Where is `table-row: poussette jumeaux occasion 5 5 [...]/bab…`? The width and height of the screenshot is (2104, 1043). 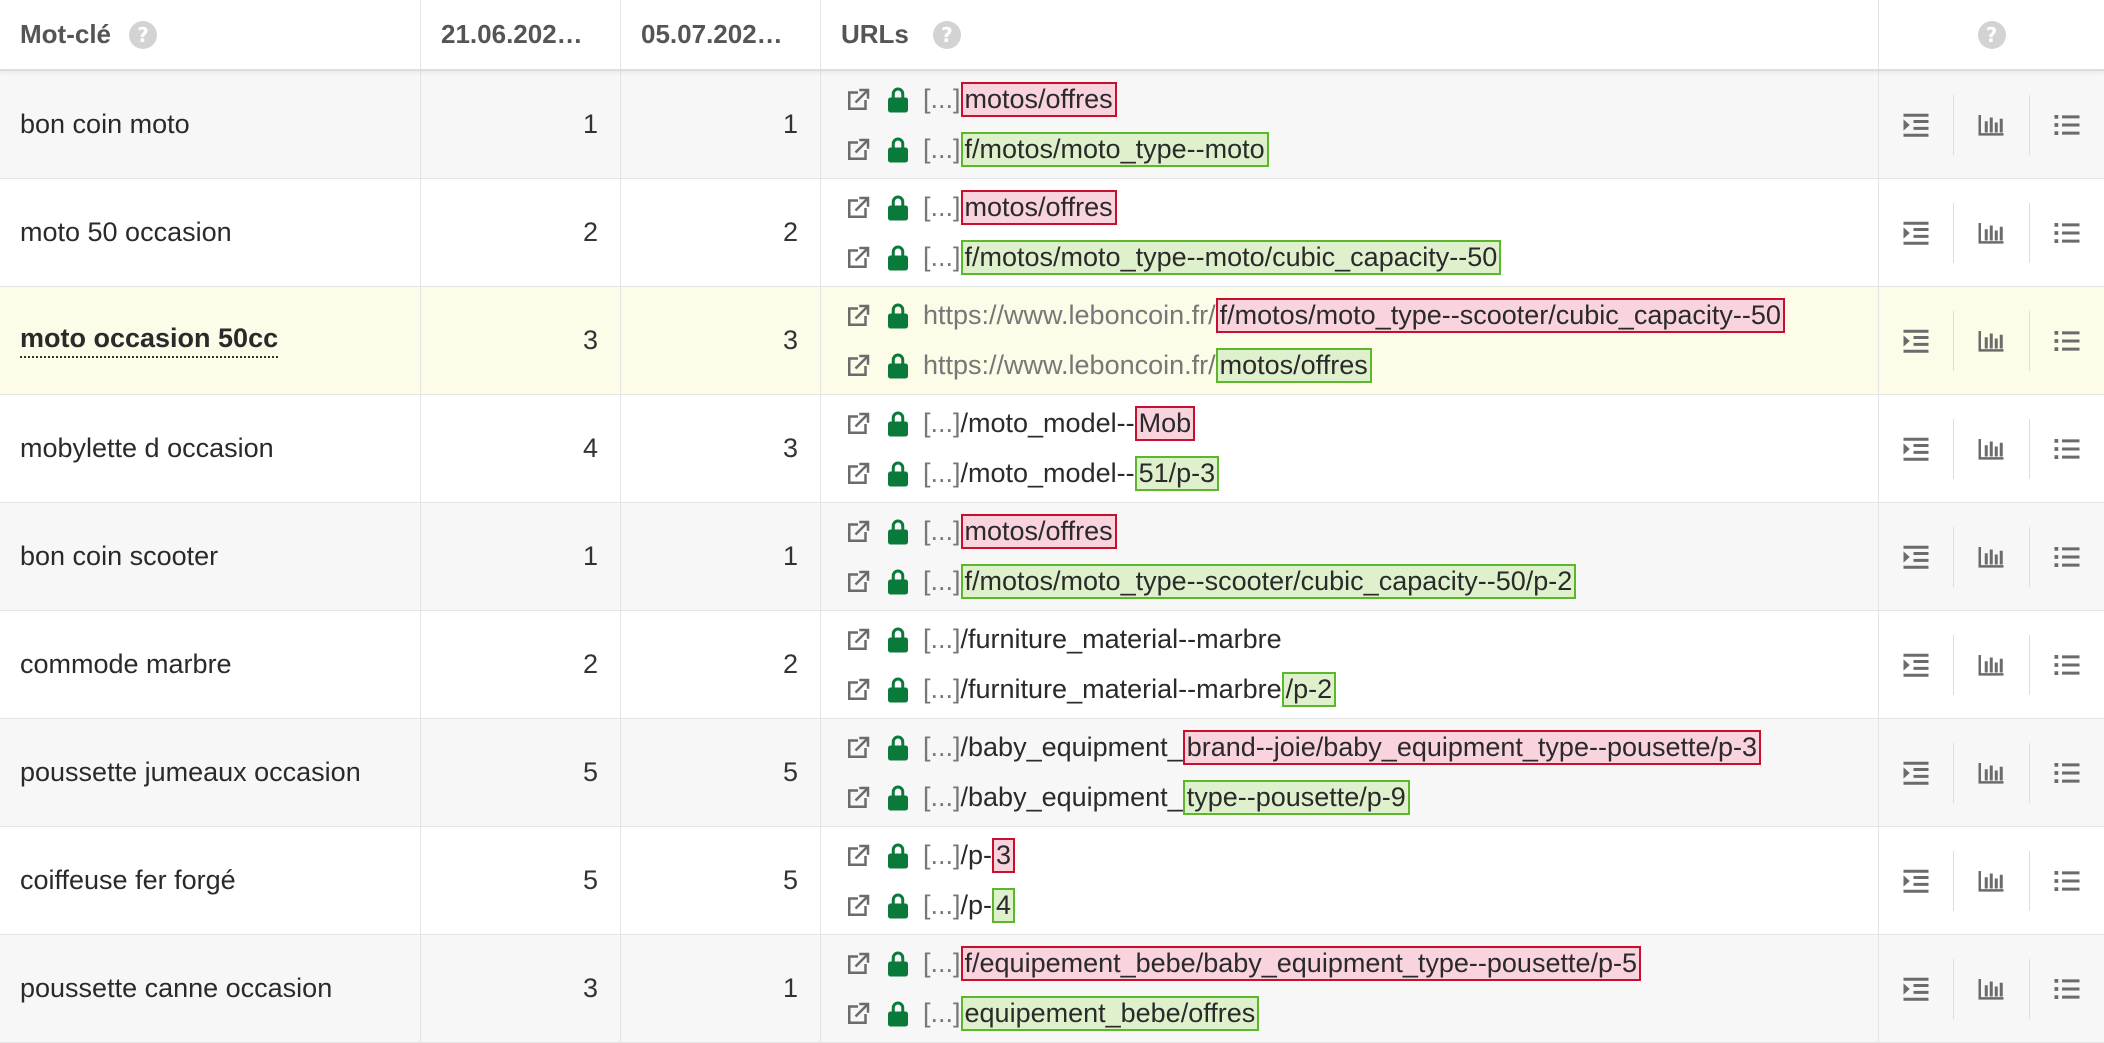 table-row: poussette jumeaux occasion 5 5 [...]/bab… is located at coordinates (1052, 773).